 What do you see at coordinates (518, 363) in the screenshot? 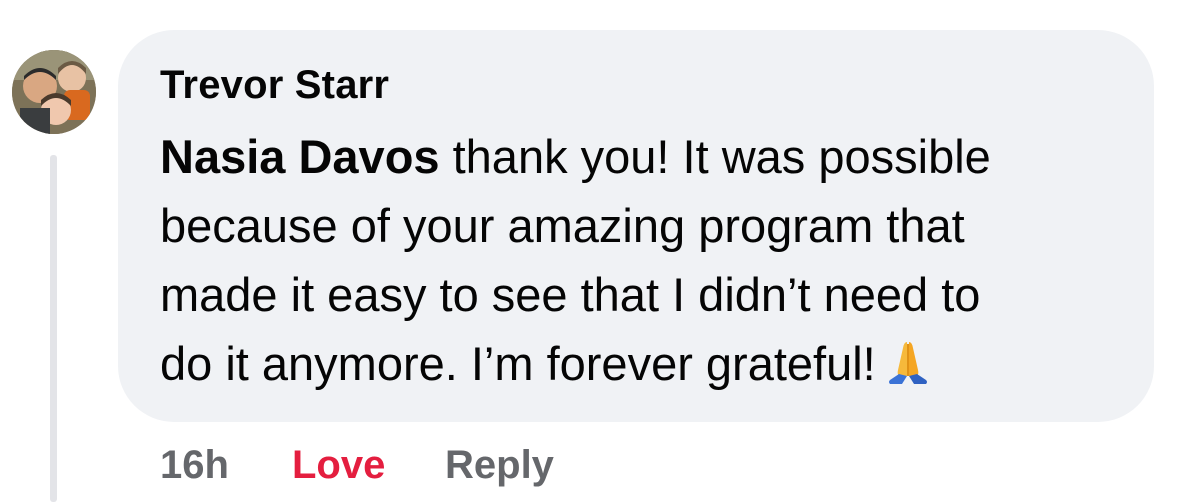
I see `comment-text: do it anymore. I’m forever grateful!` at bounding box center [518, 363].